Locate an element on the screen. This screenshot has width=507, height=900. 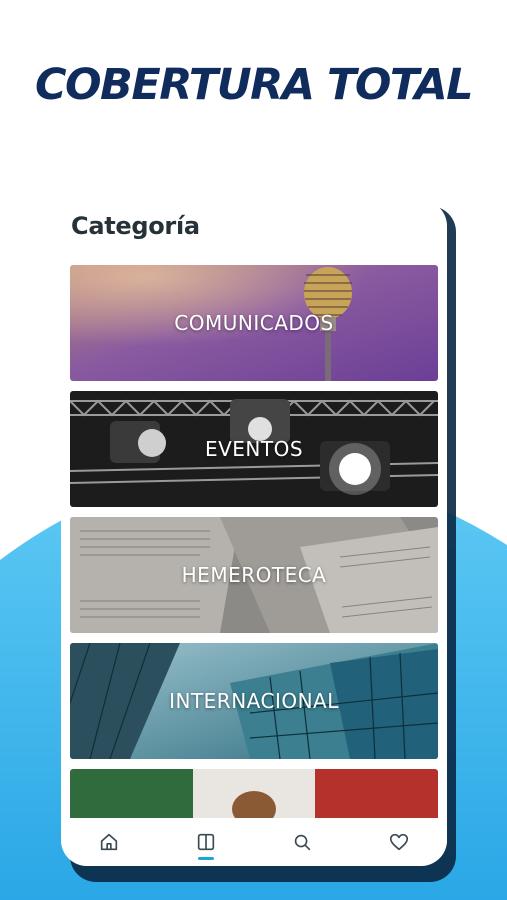
category-card-eventos: EVENTOS is located at coordinates (254, 449).